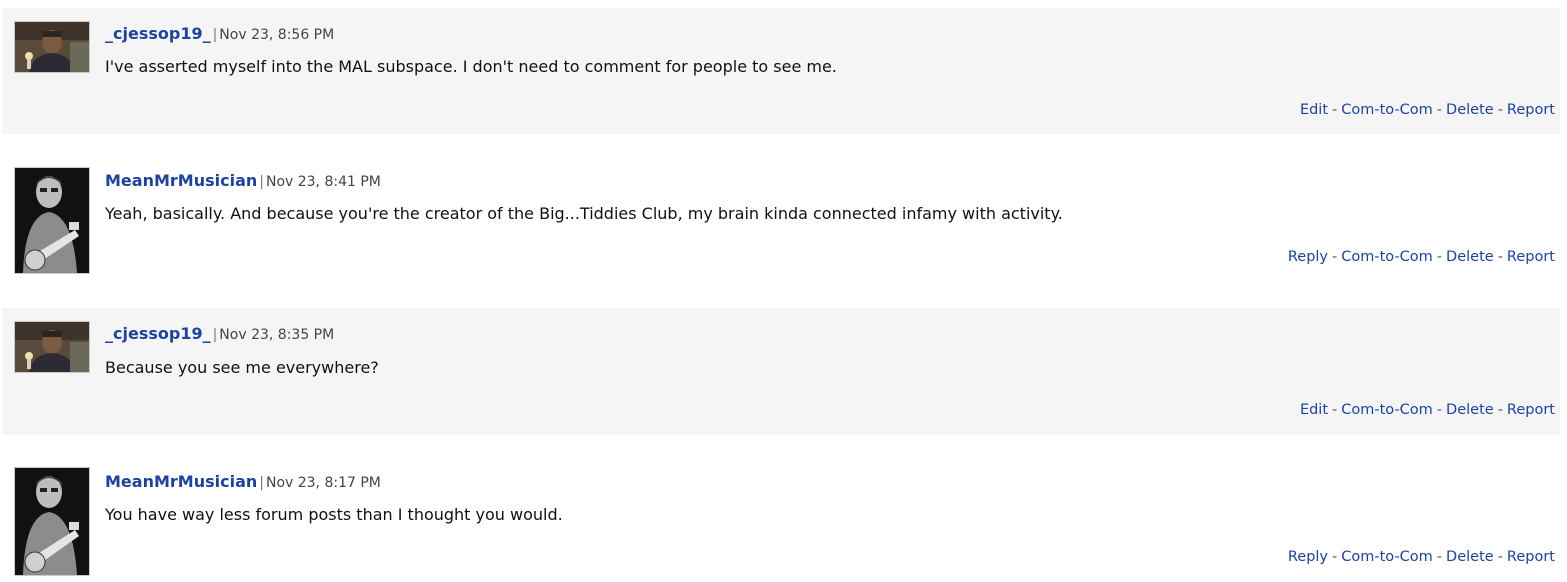  I want to click on comment-meta: MeanMrMusician | Nov 23, 8:17 PM, so click(243, 481).